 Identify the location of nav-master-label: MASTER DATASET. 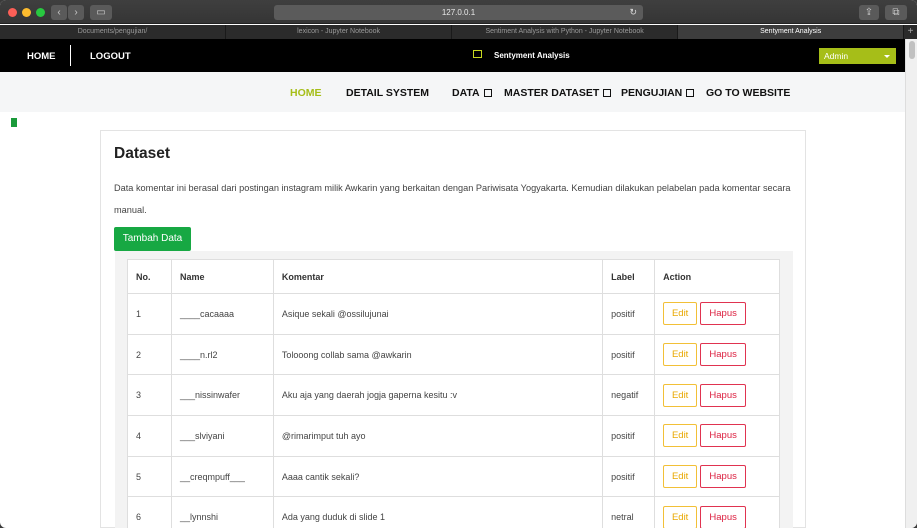
(552, 93).